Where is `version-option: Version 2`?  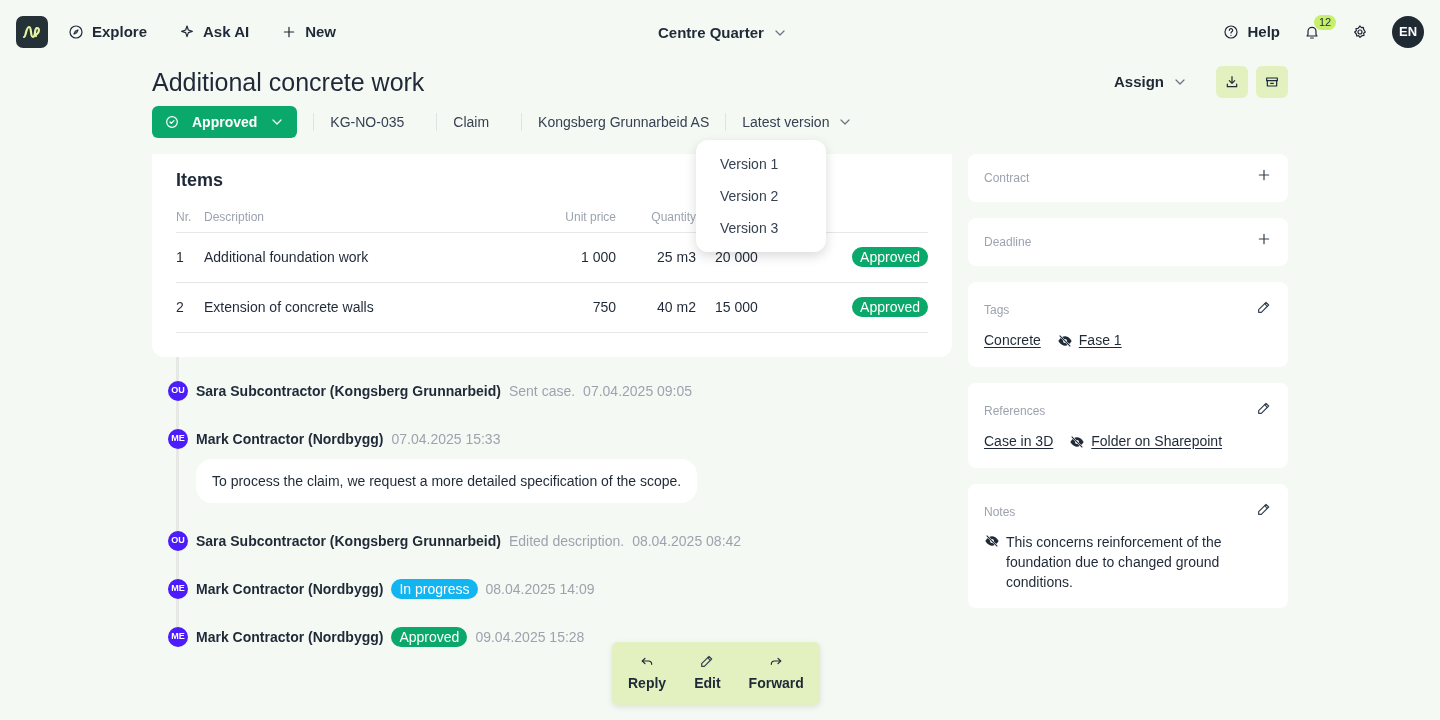
version-option: Version 2 is located at coordinates (761, 196).